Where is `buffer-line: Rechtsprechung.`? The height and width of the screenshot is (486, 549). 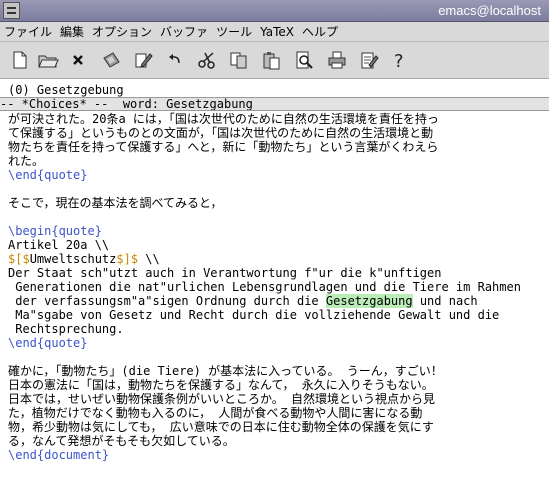
buffer-line: Rechtsprechung. is located at coordinates (66, 329).